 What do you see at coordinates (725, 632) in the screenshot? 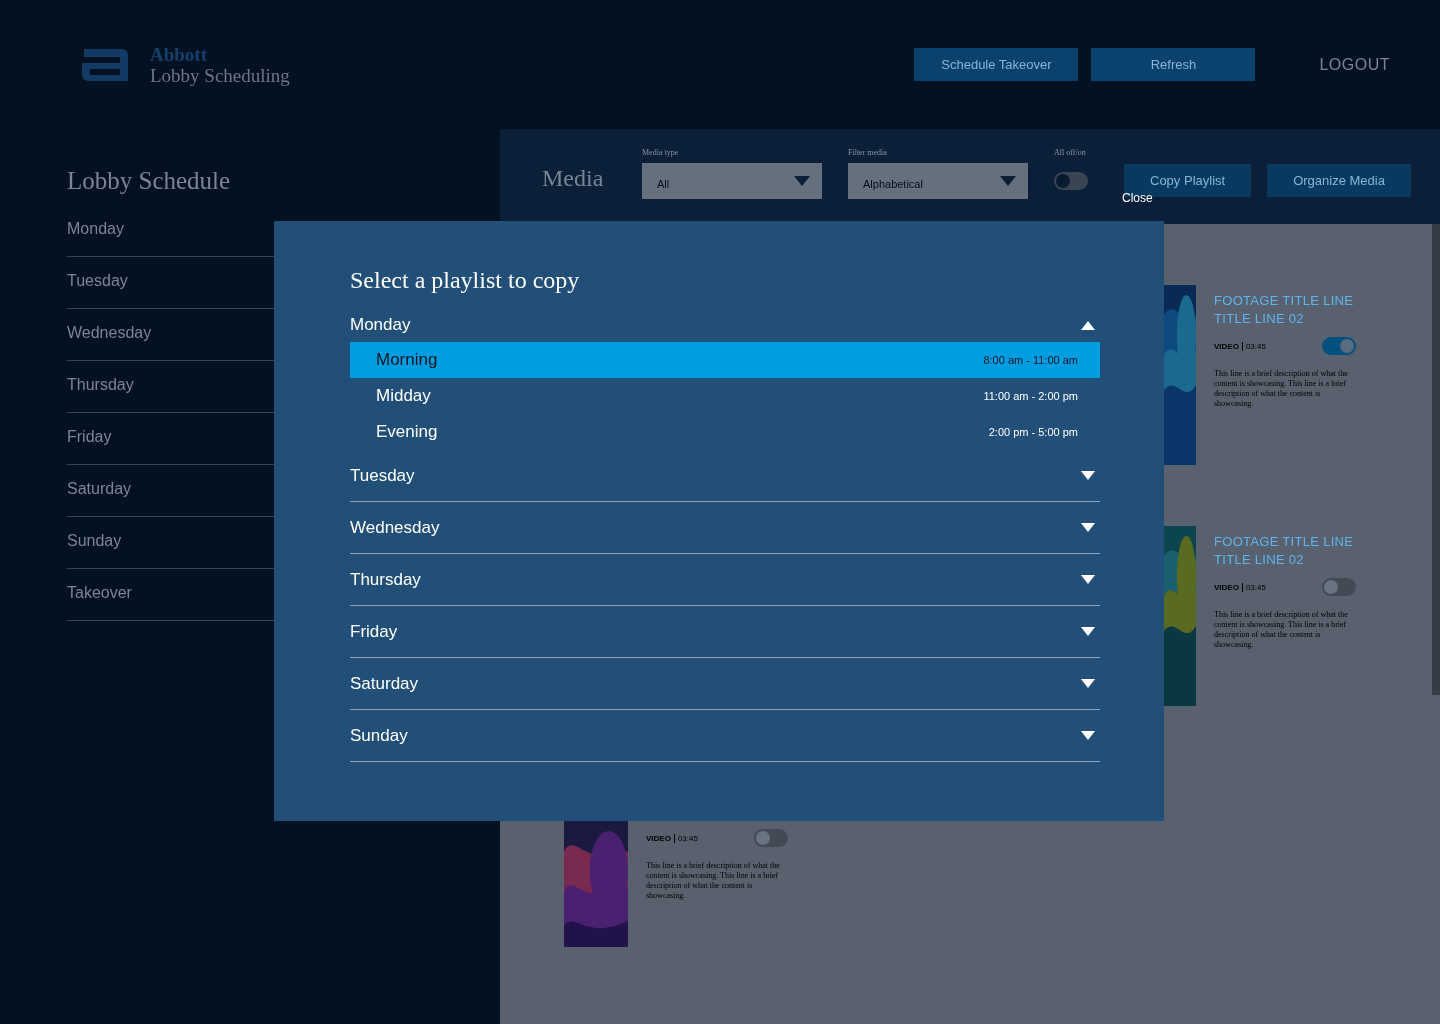
I see `accordion-header: Friday` at bounding box center [725, 632].